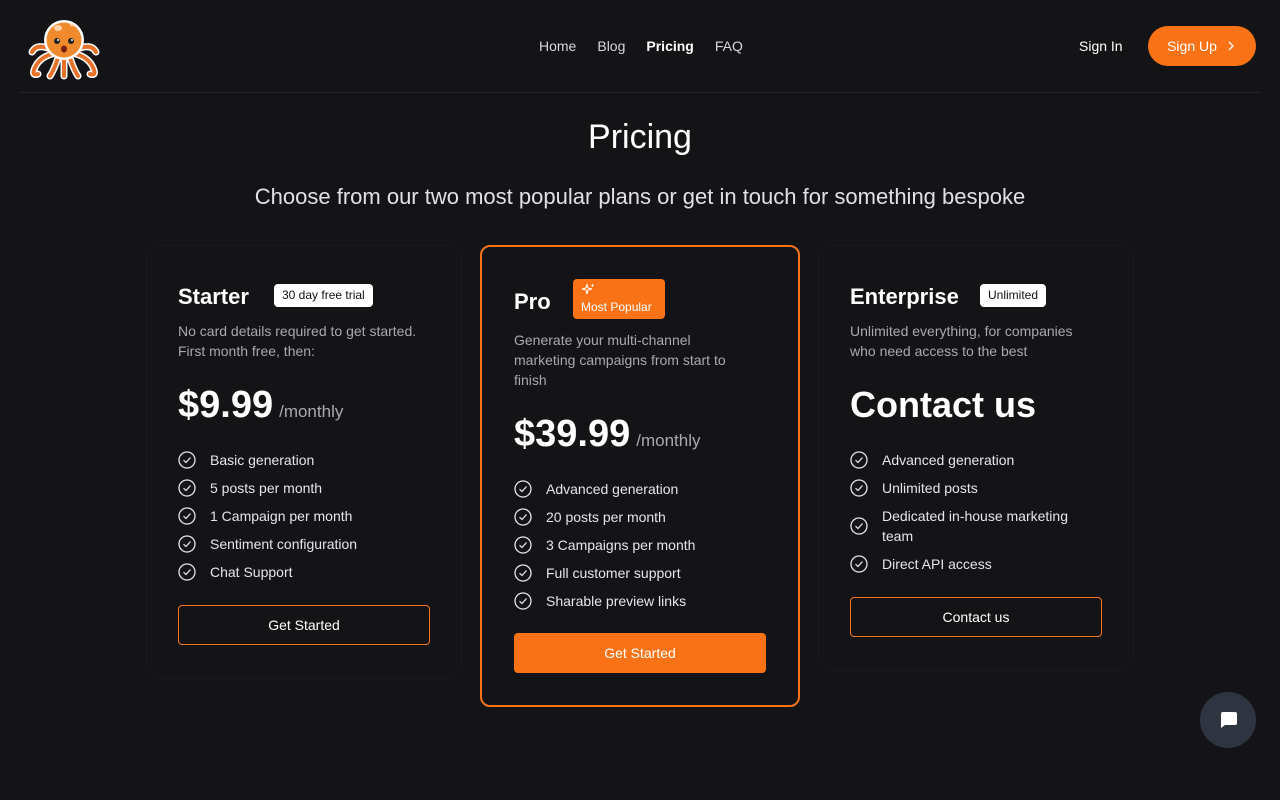 The width and height of the screenshot is (1280, 800). Describe the element at coordinates (616, 307) in the screenshot. I see `badge-label: Most Popular` at that location.